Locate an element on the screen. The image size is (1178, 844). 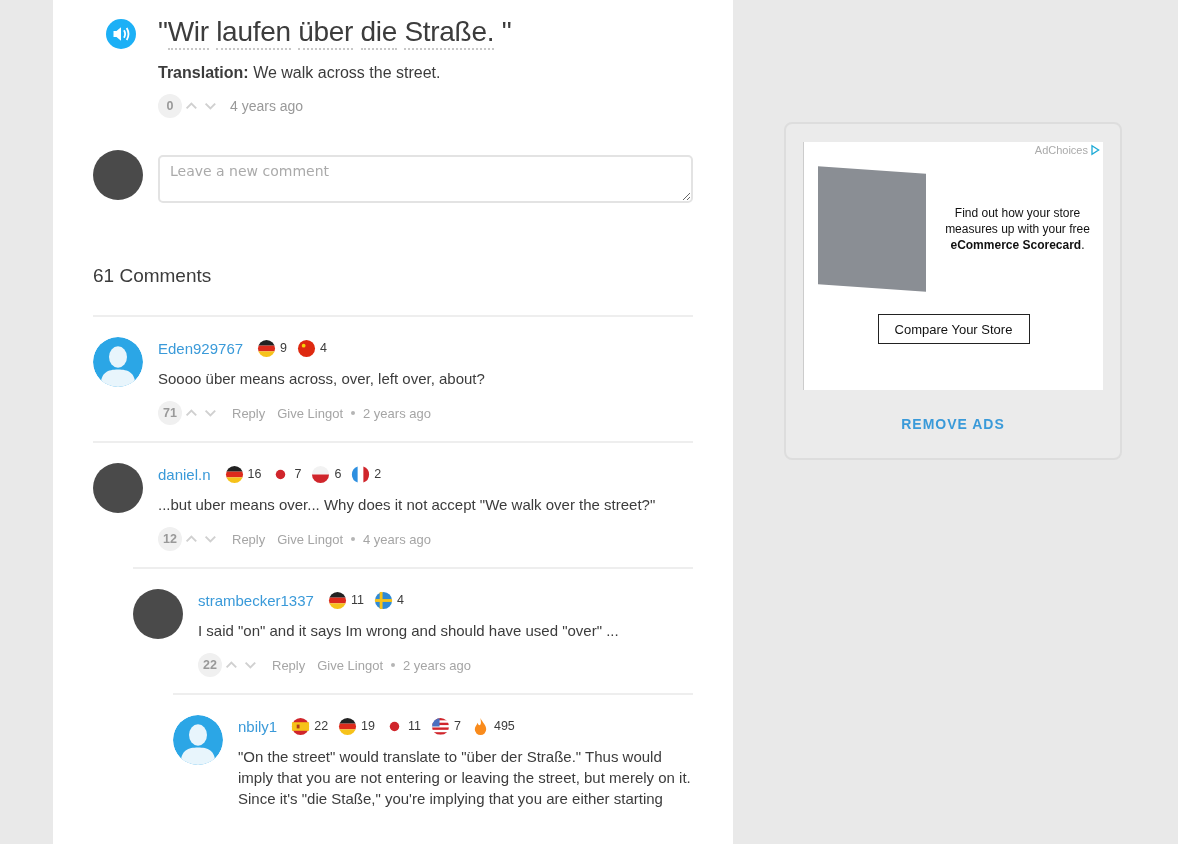
translation-text: Translation: We walk across the street. is located at coordinates (300, 73).